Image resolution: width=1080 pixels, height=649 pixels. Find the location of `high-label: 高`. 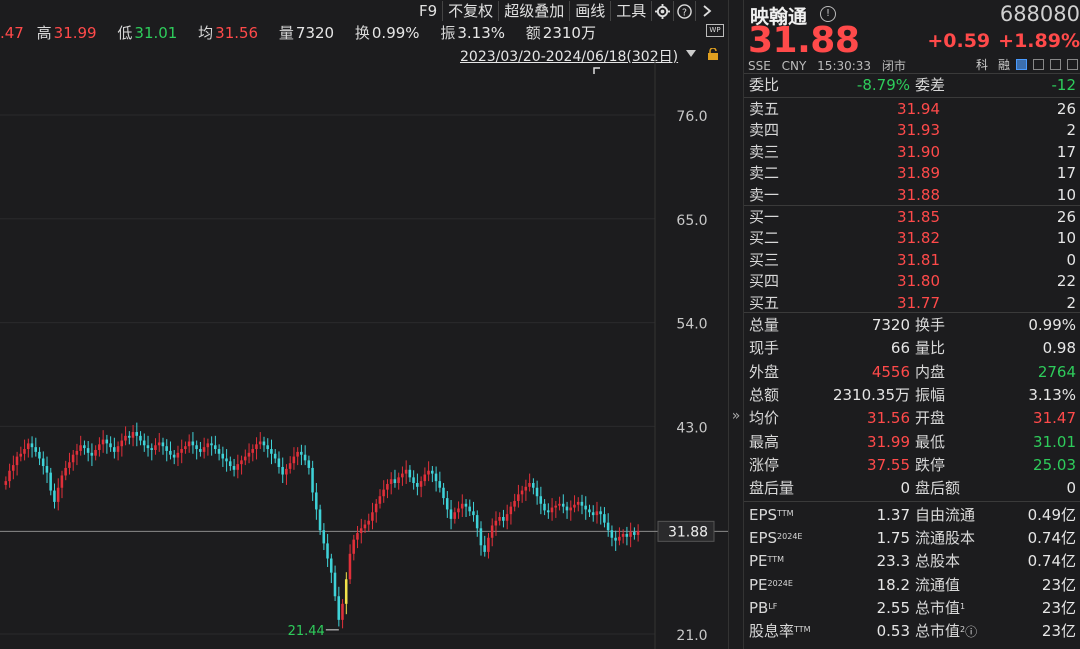

high-label: 高 is located at coordinates (44, 33).